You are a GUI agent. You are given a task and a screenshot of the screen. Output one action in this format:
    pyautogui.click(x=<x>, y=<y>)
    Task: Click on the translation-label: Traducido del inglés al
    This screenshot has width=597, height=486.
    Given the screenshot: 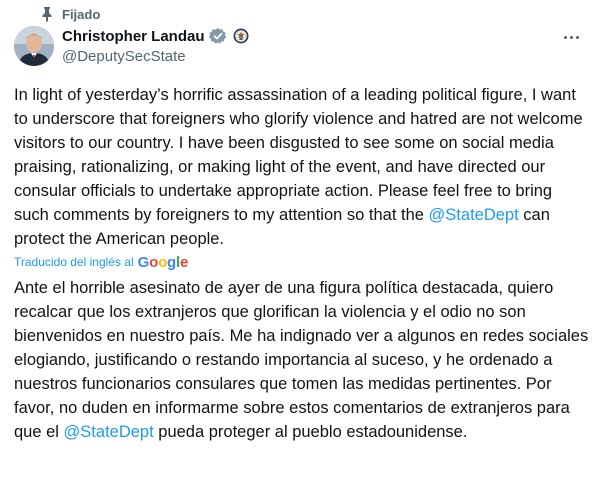 What is the action you would take?
    pyautogui.click(x=74, y=262)
    